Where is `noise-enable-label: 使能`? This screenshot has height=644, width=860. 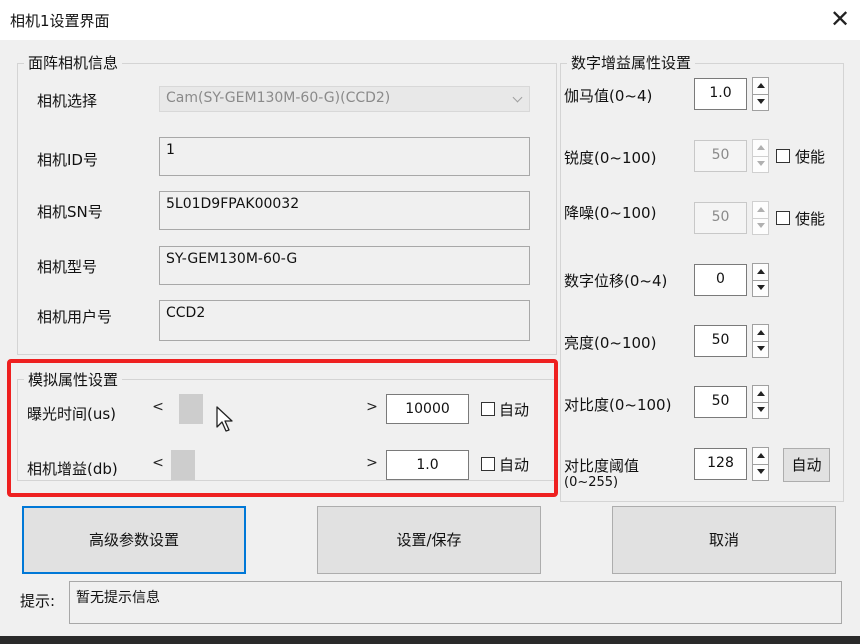
noise-enable-label: 使能 is located at coordinates (810, 219).